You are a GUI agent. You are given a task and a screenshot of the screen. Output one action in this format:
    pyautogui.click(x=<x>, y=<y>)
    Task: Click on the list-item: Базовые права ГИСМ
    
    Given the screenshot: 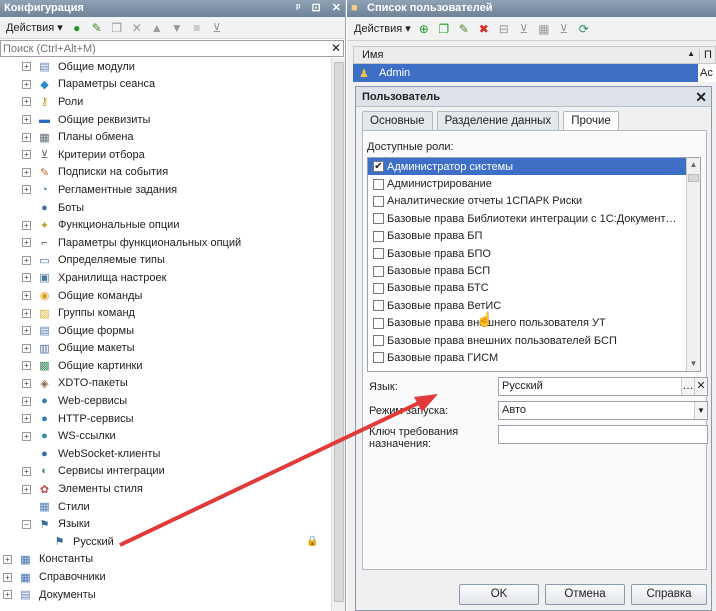 What is the action you would take?
    pyautogui.click(x=534, y=357)
    